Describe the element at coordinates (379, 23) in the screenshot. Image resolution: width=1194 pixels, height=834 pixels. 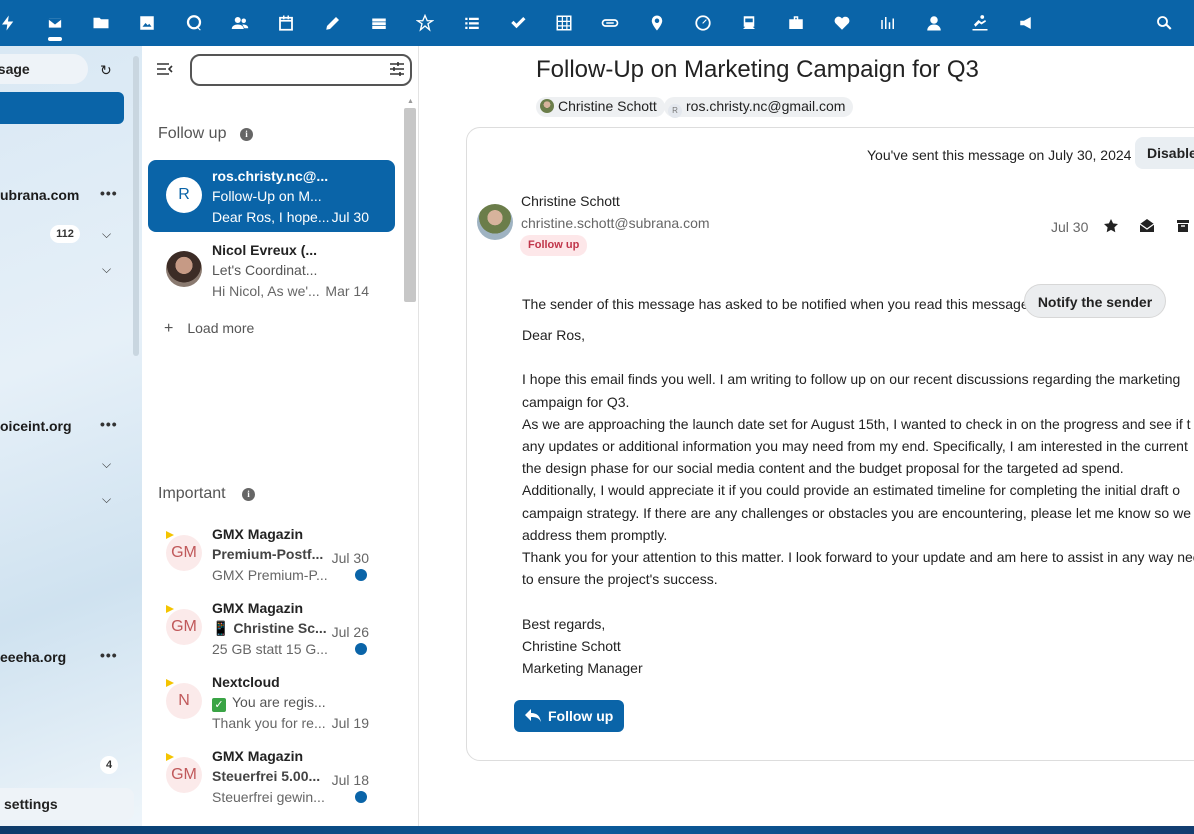
I see `deck-icon` at that location.